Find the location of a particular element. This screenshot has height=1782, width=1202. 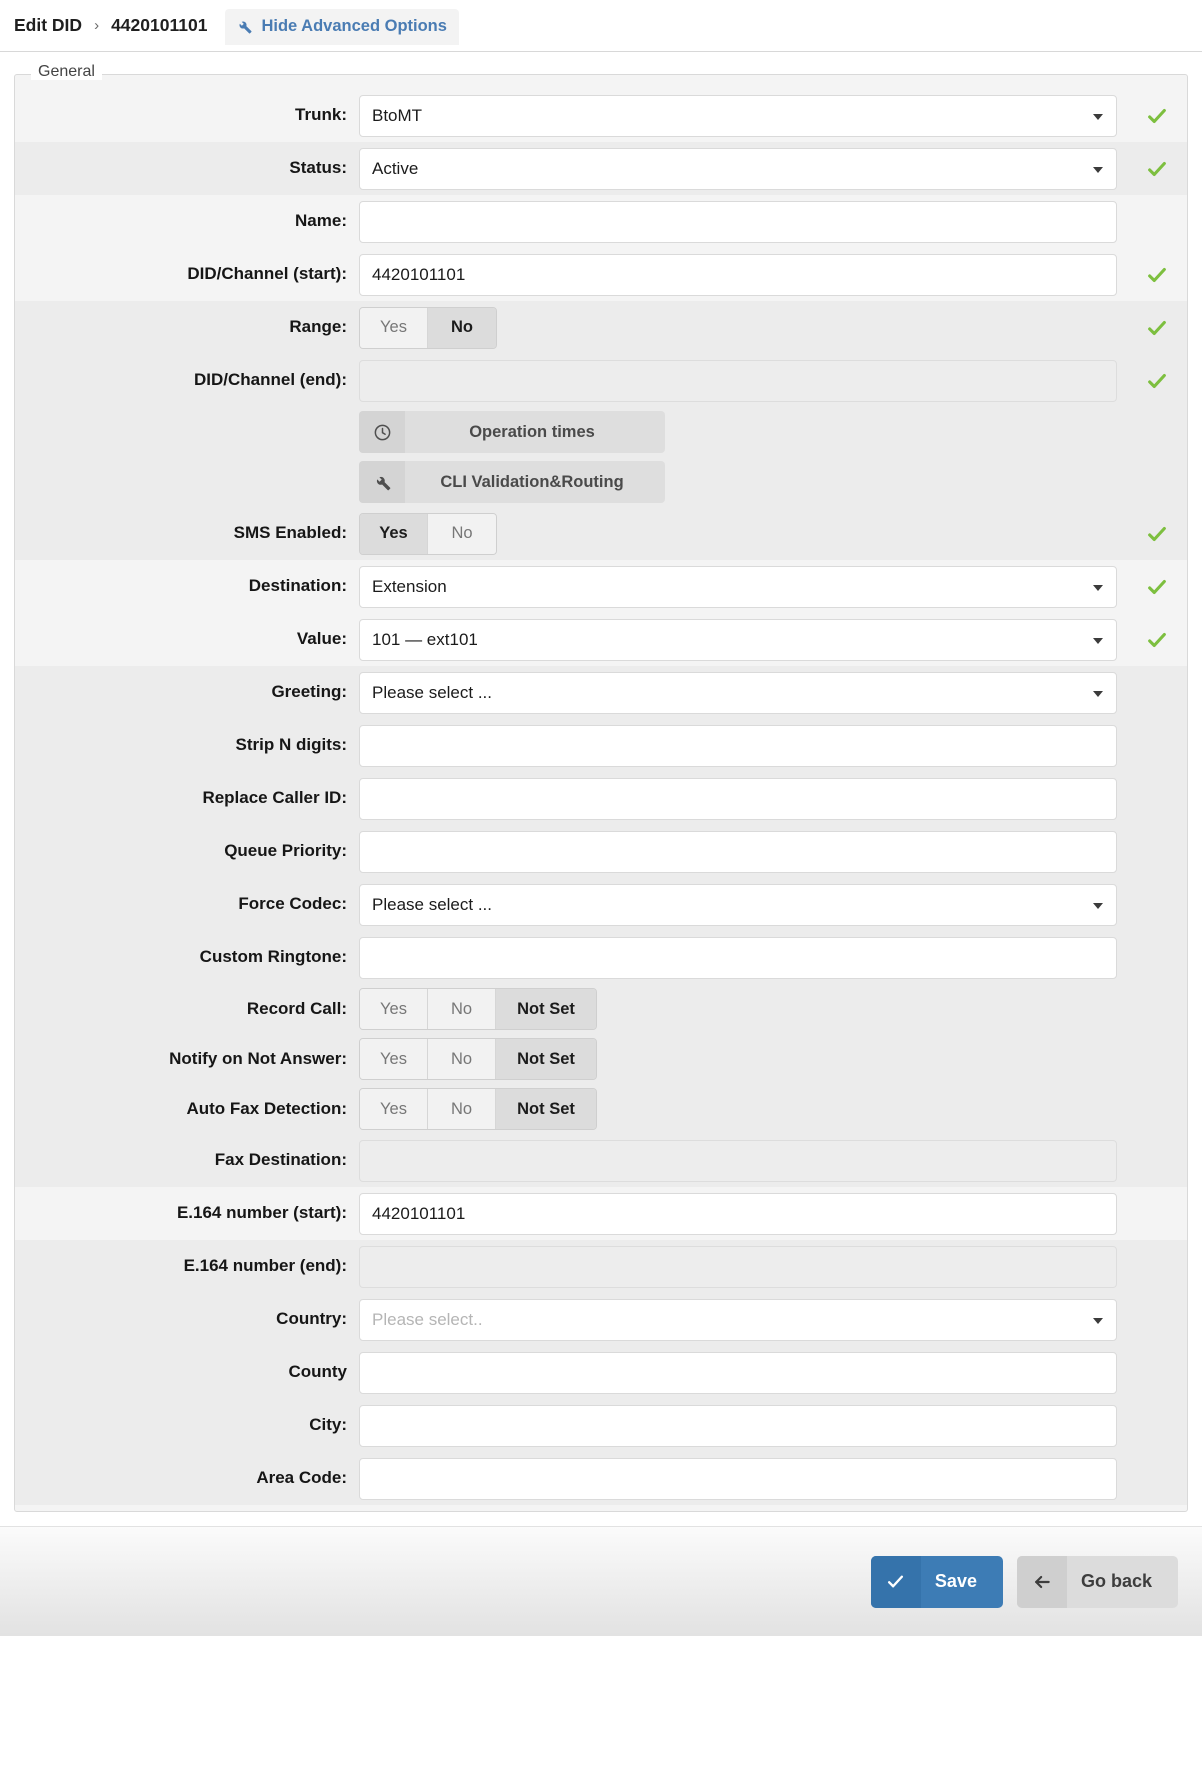

breadcrumb-root: Edit DID is located at coordinates (48, 25).